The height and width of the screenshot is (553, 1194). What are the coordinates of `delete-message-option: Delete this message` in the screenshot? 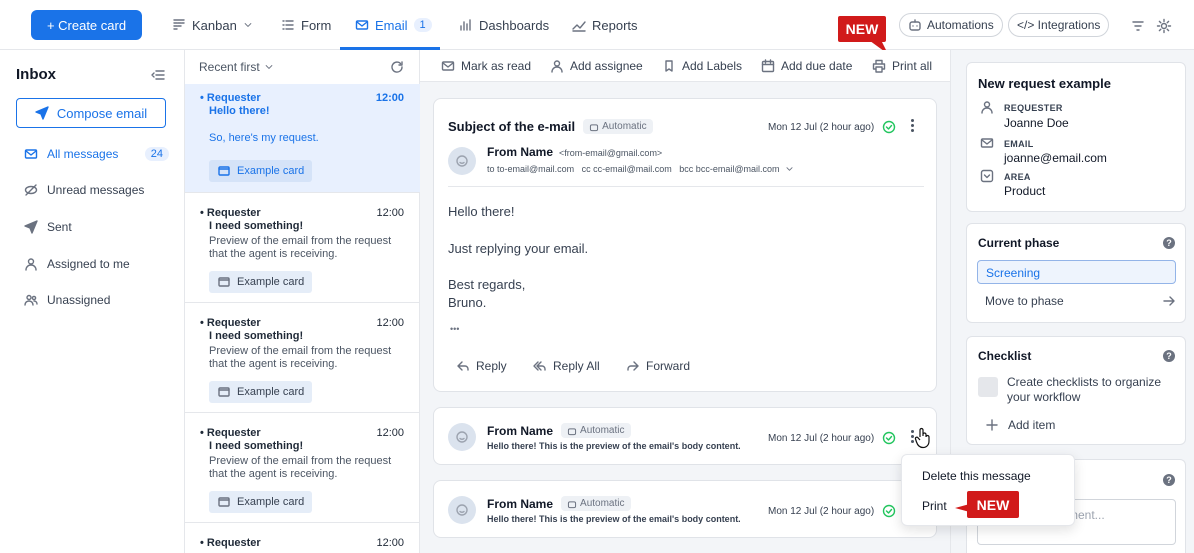 It's located at (976, 476).